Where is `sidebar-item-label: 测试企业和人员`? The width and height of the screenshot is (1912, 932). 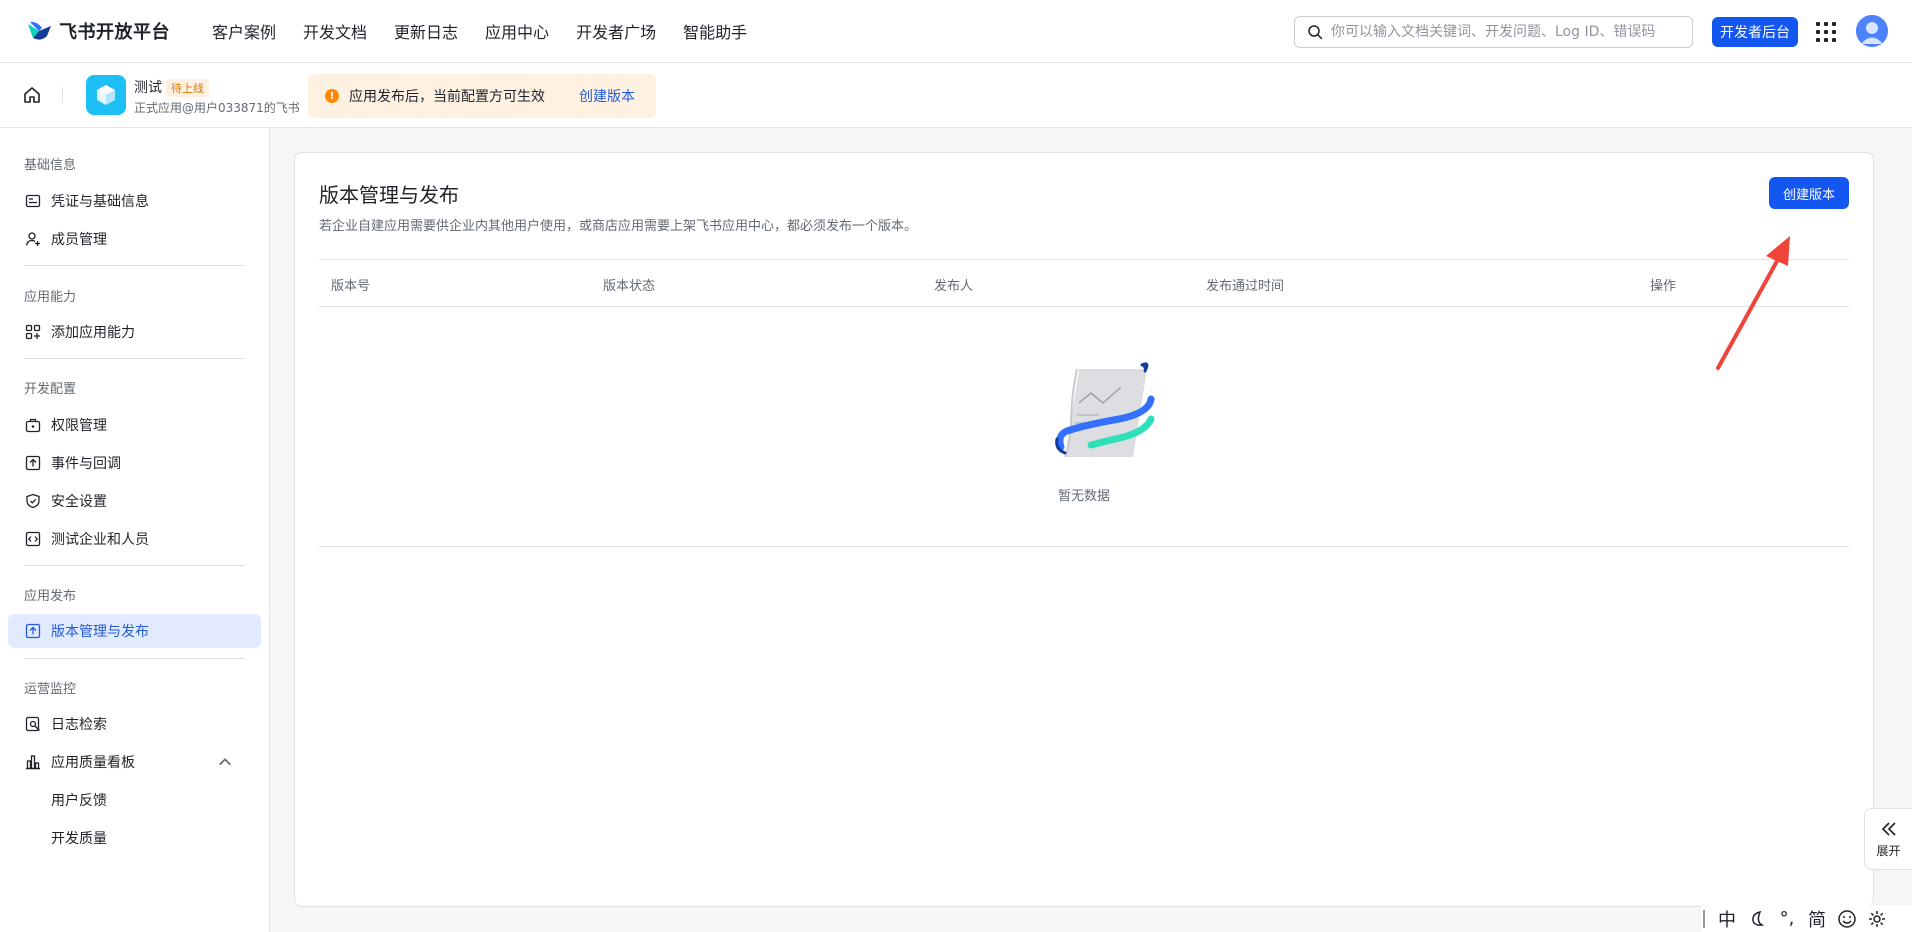 sidebar-item-label: 测试企业和人员 is located at coordinates (100, 540).